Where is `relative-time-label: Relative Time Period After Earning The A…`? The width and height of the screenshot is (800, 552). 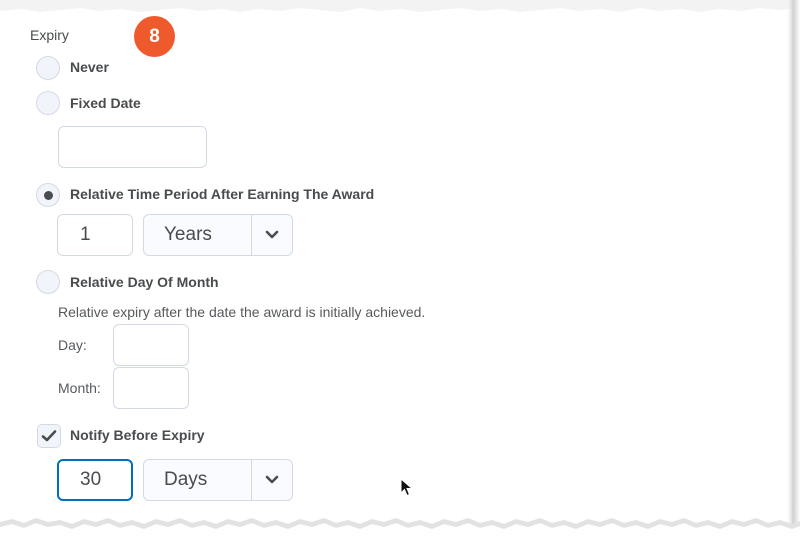
relative-time-label: Relative Time Period After Earning The A… is located at coordinates (222, 194).